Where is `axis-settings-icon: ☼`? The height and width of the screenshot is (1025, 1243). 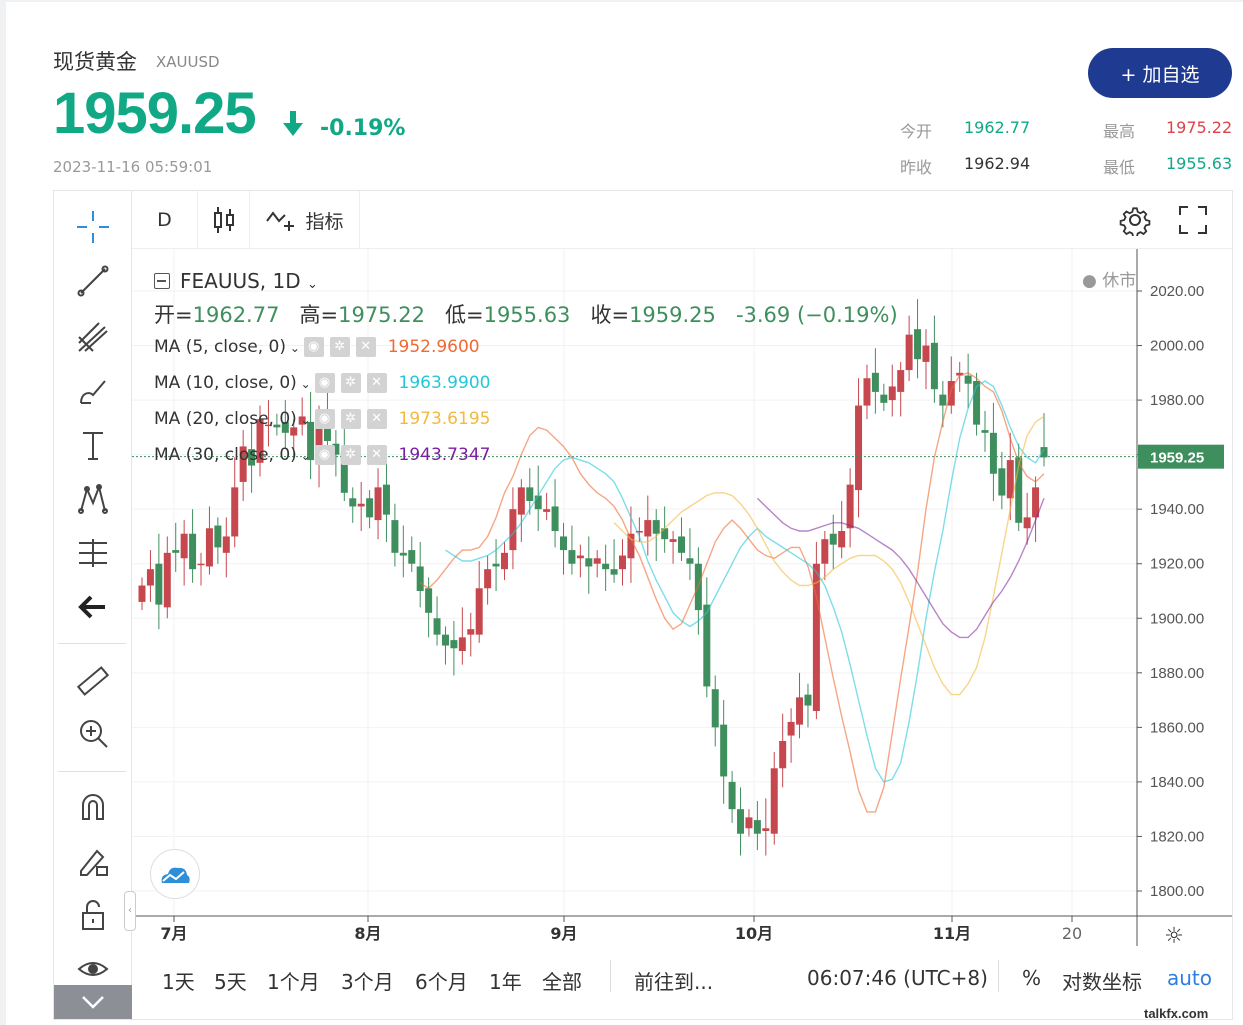
axis-settings-icon: ☼ is located at coordinates (1174, 935).